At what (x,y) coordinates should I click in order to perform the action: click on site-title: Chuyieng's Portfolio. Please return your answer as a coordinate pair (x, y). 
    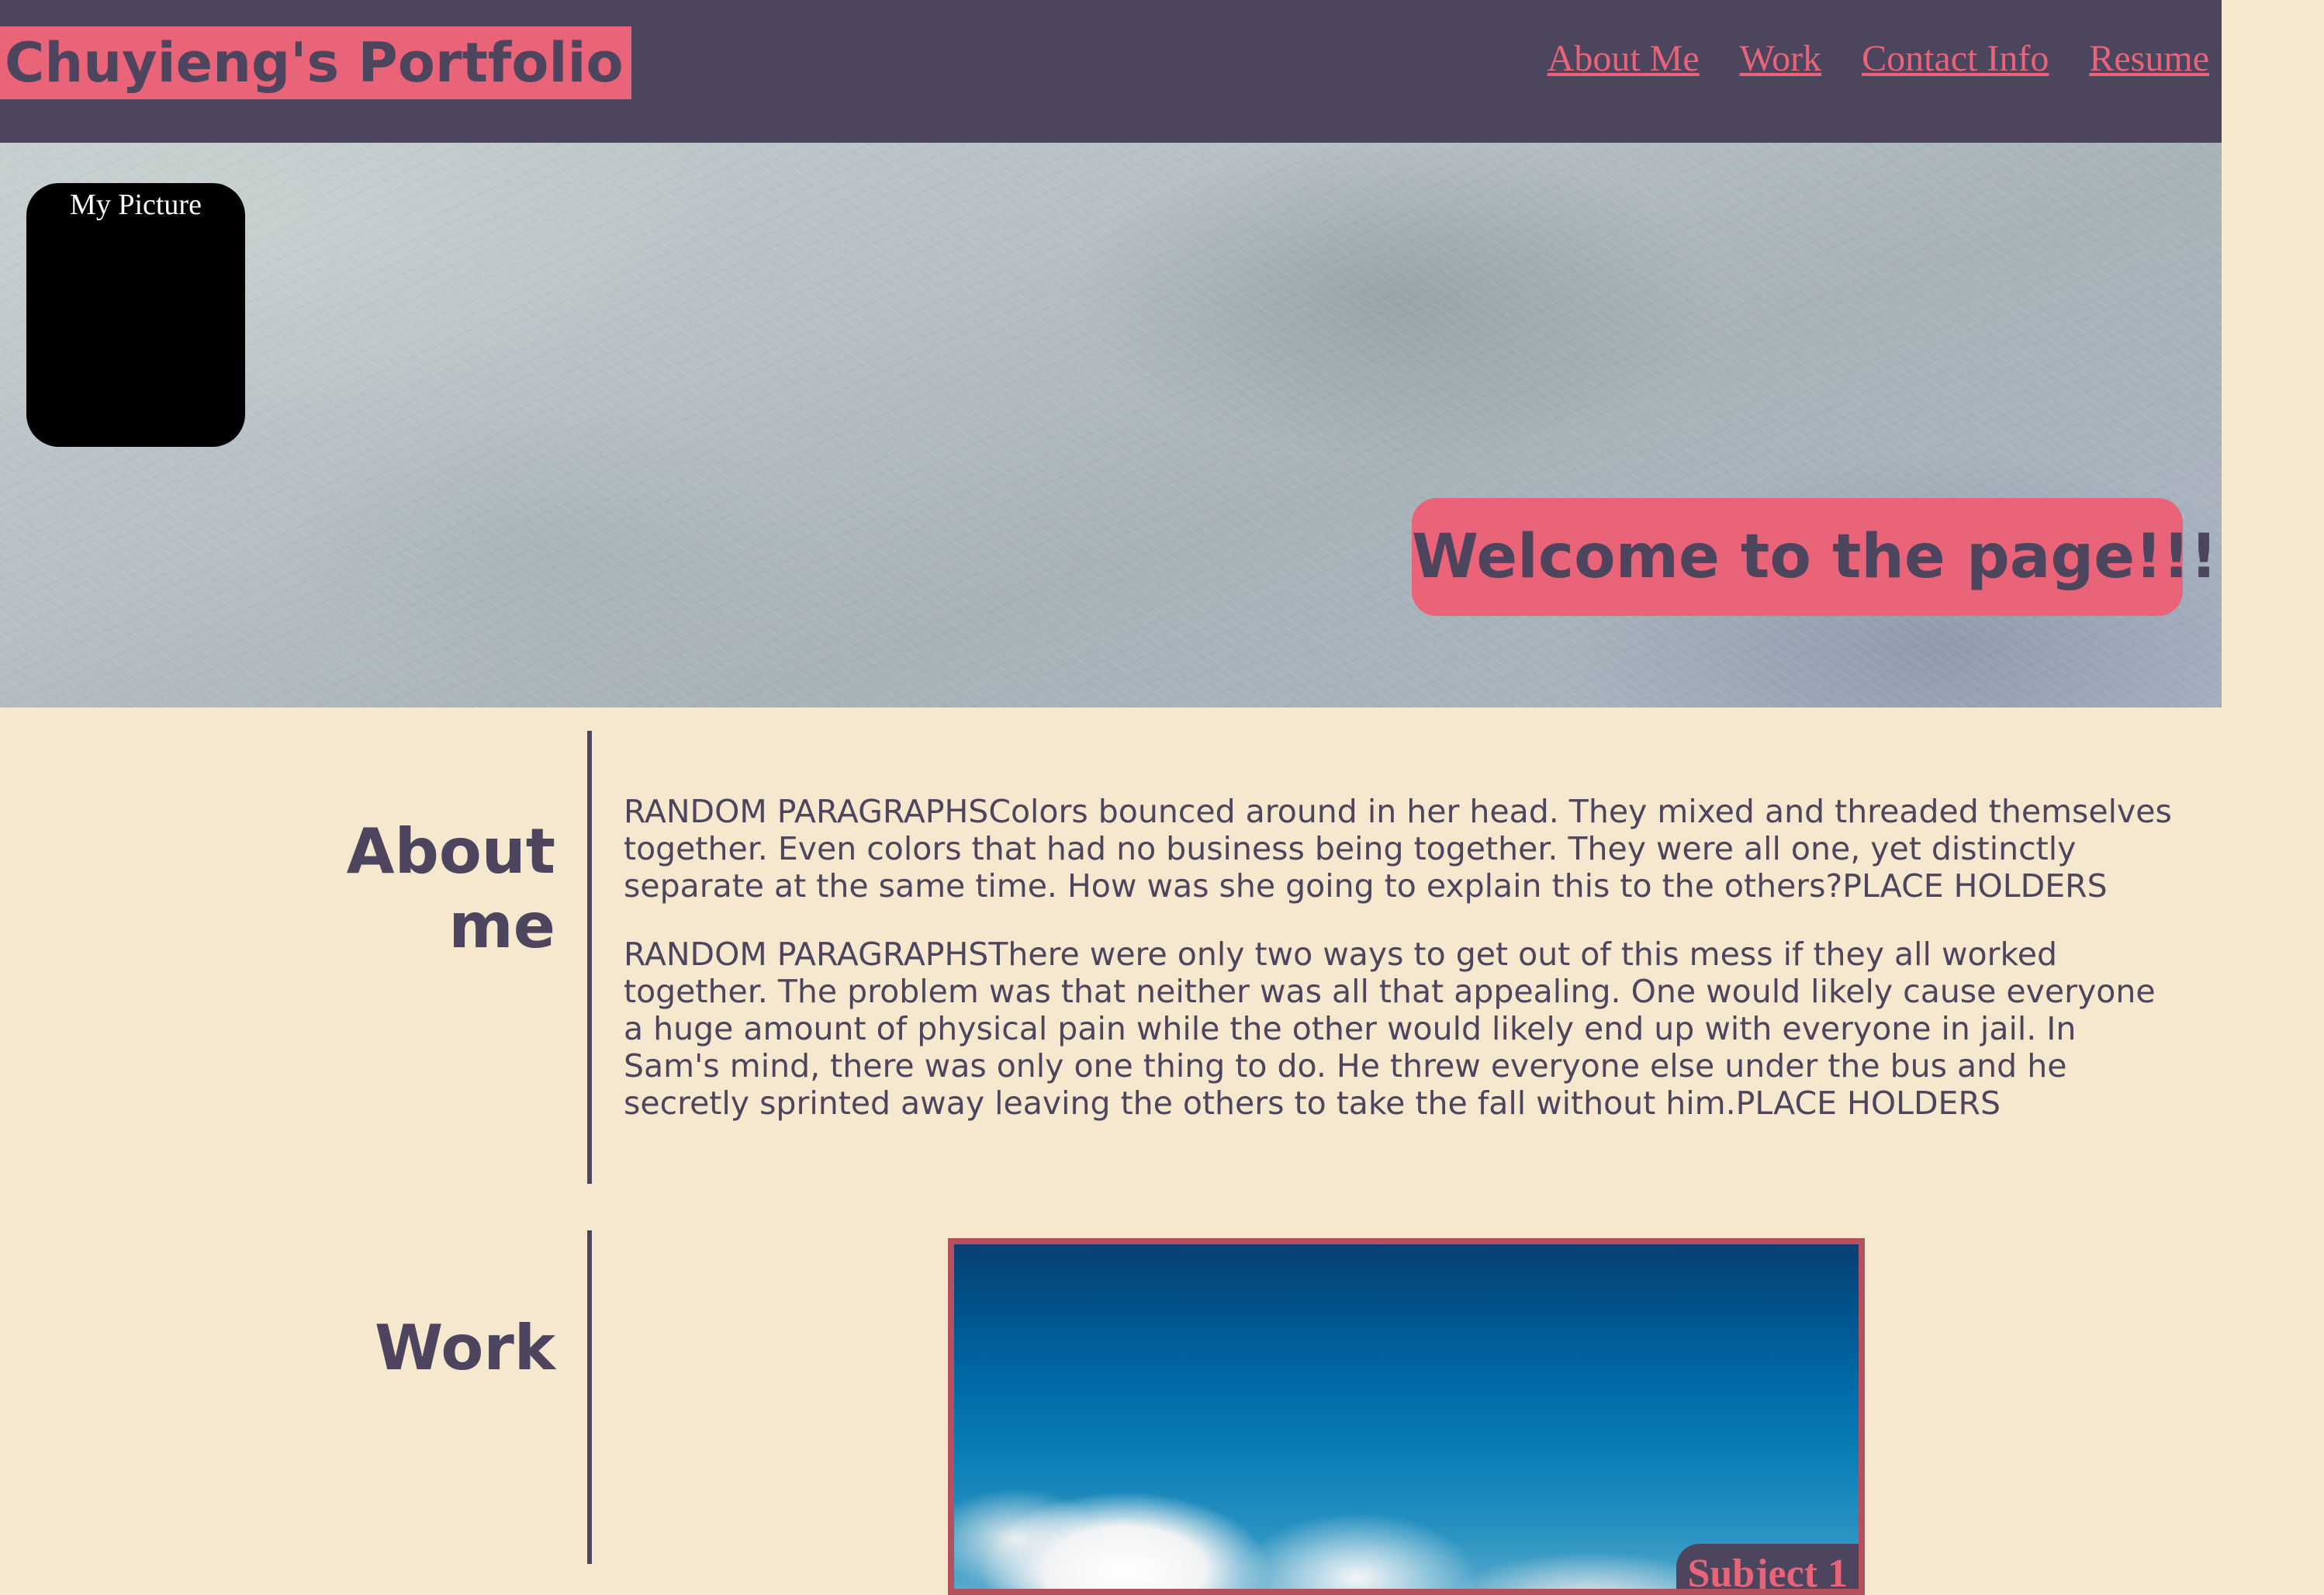
    Looking at the image, I should click on (315, 62).